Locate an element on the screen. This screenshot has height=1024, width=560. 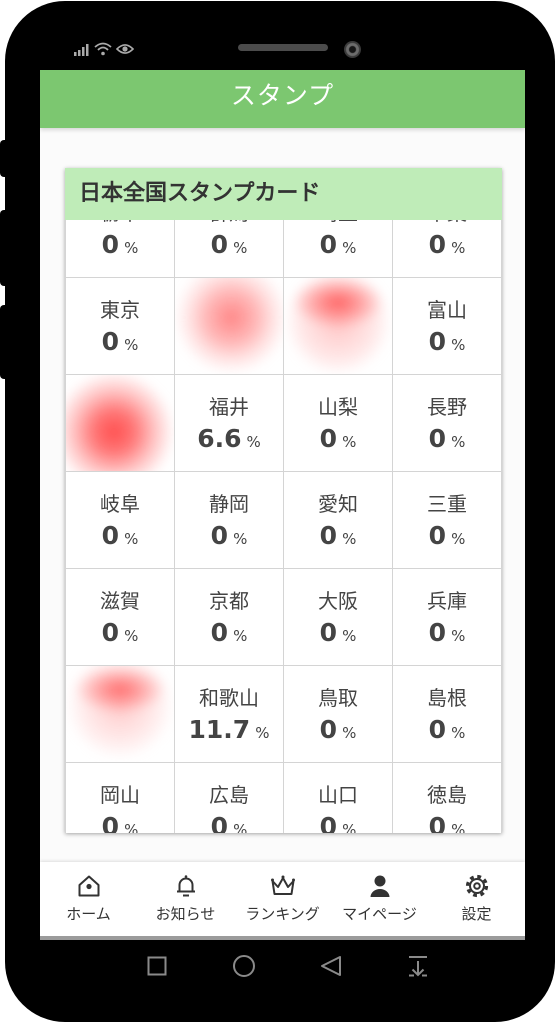
back-icon is located at coordinates (331, 966).